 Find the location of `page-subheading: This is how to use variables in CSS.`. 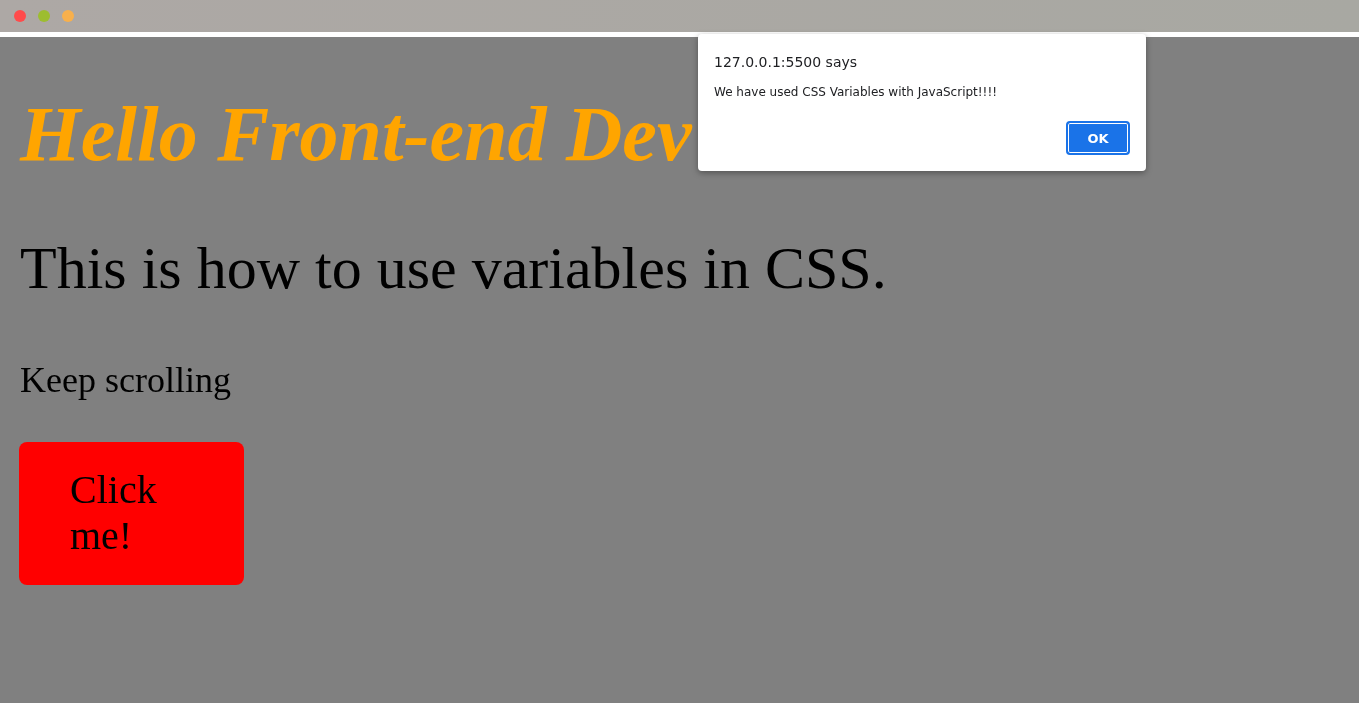

page-subheading: This is how to use variables in CSS. is located at coordinates (453, 268).